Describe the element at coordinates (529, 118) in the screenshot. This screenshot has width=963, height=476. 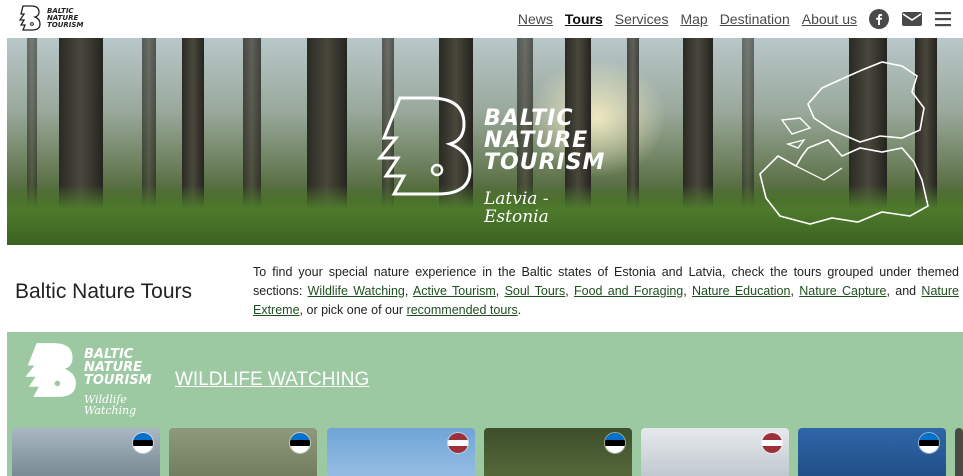
I see `hero-title-line: BALTIC` at that location.